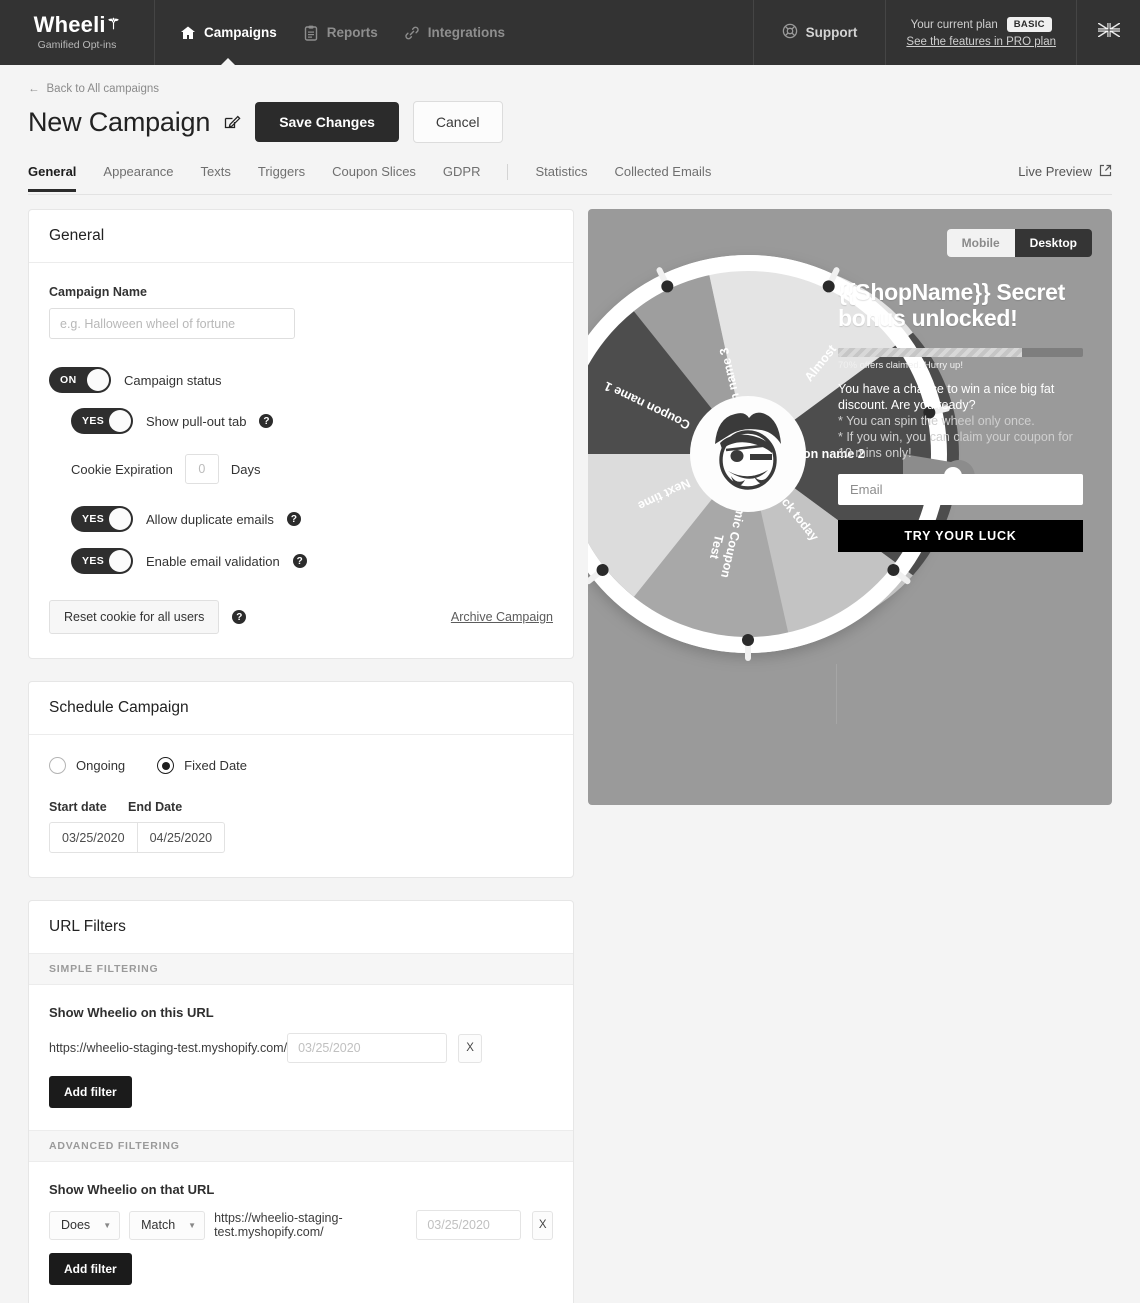 The width and height of the screenshot is (1140, 1303). I want to click on nav-item-reports: Reports, so click(340, 32).